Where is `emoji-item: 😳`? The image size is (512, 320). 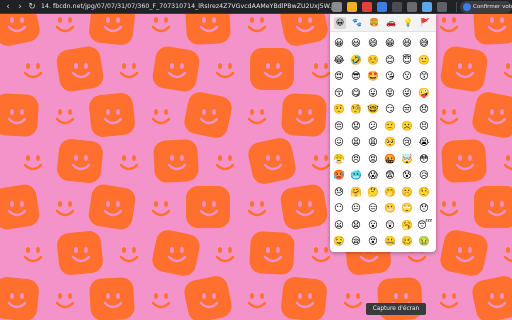
emoji-item: 😳 is located at coordinates (424, 159).